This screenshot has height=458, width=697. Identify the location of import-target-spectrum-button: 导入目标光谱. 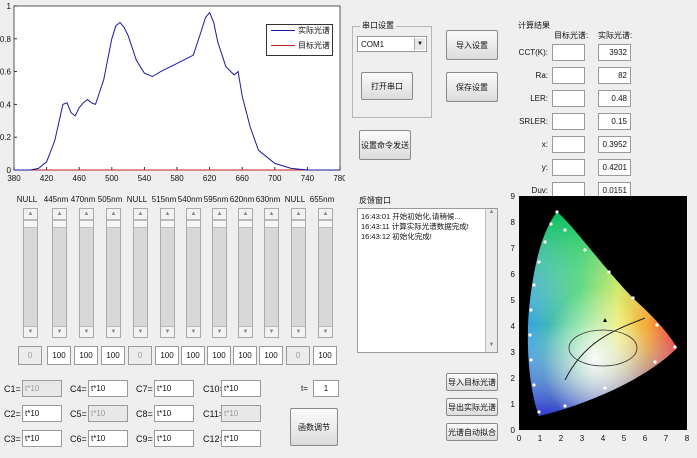
(472, 382).